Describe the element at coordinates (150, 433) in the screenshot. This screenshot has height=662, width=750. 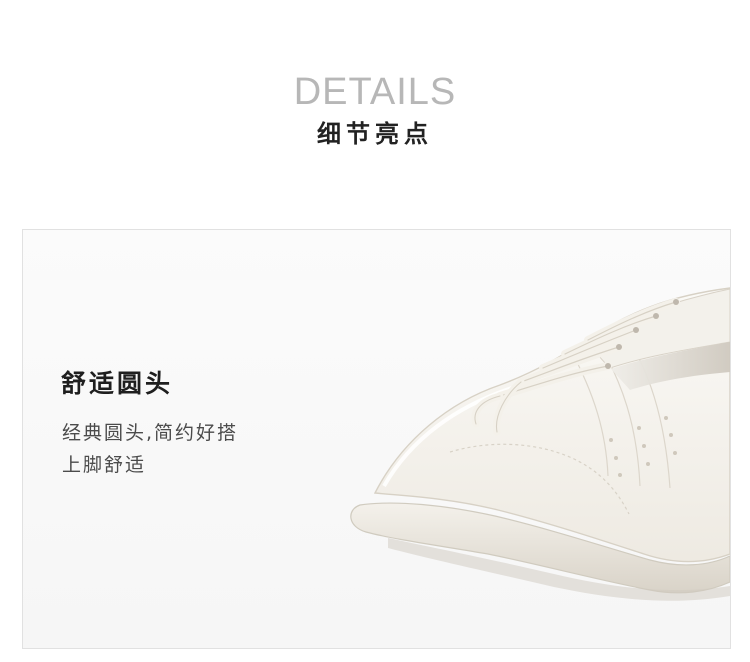
I see `feature-description-line: 经典圆头,简约好搭` at that location.